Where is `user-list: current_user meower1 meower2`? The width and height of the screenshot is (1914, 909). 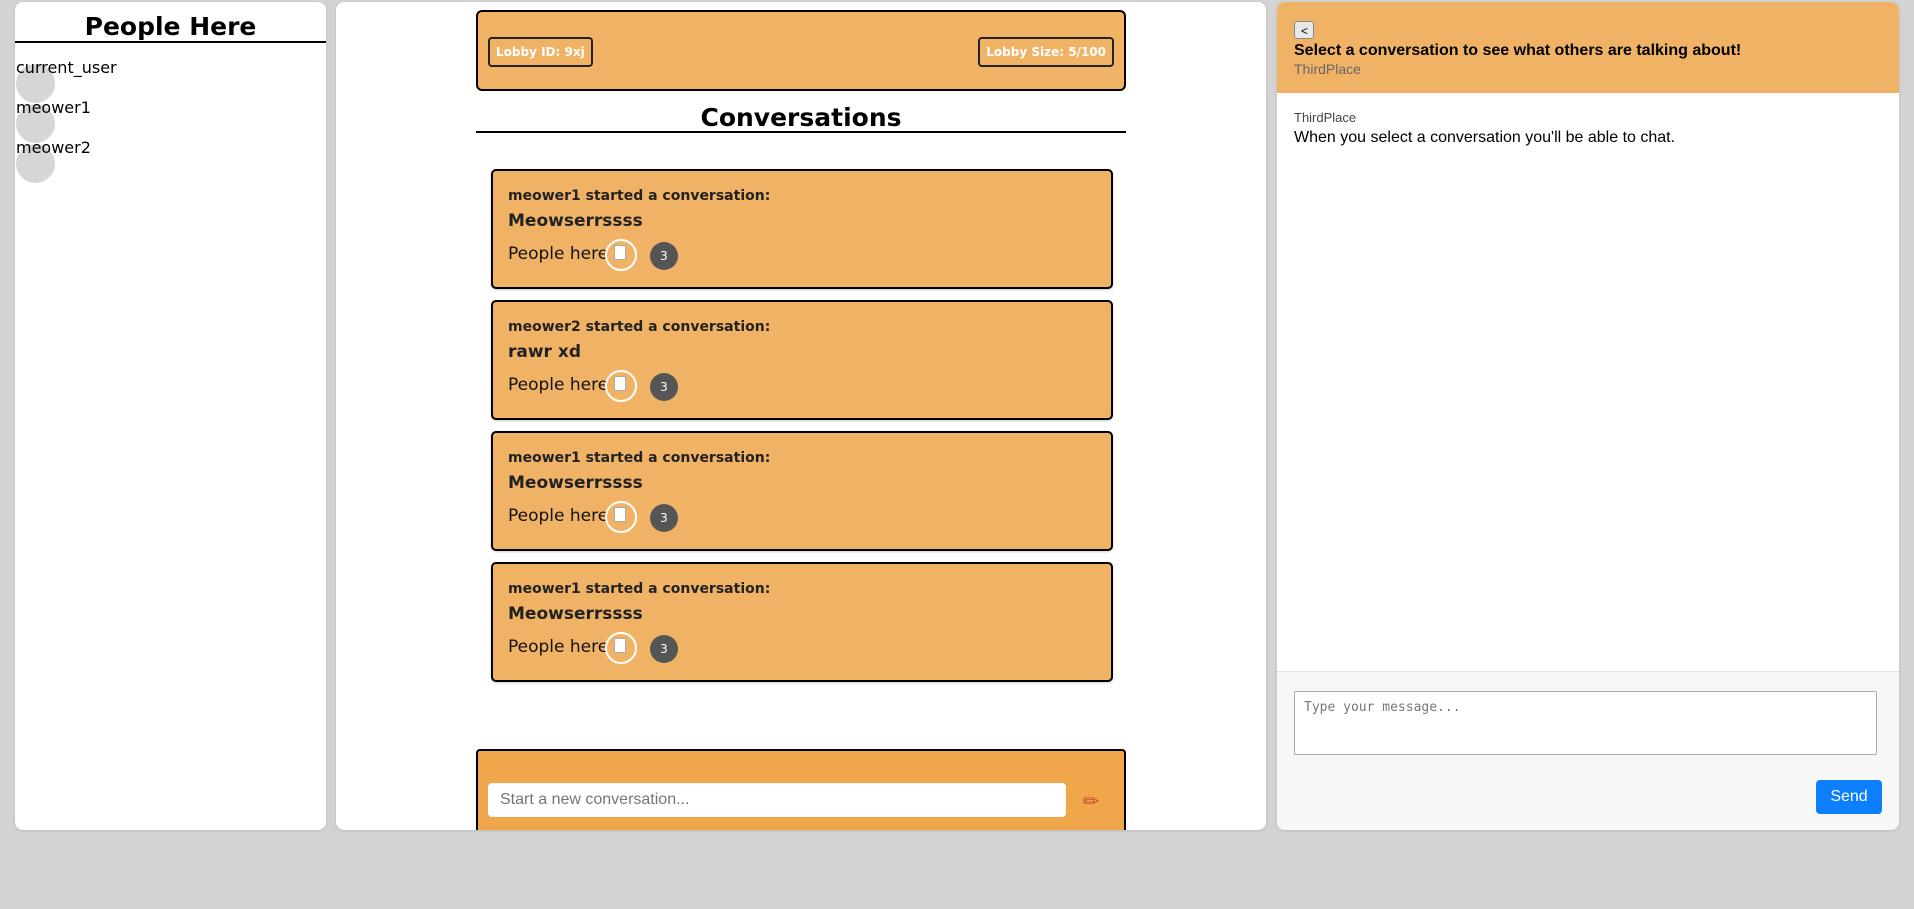 user-list: current_user meower1 meower2 is located at coordinates (170, 120).